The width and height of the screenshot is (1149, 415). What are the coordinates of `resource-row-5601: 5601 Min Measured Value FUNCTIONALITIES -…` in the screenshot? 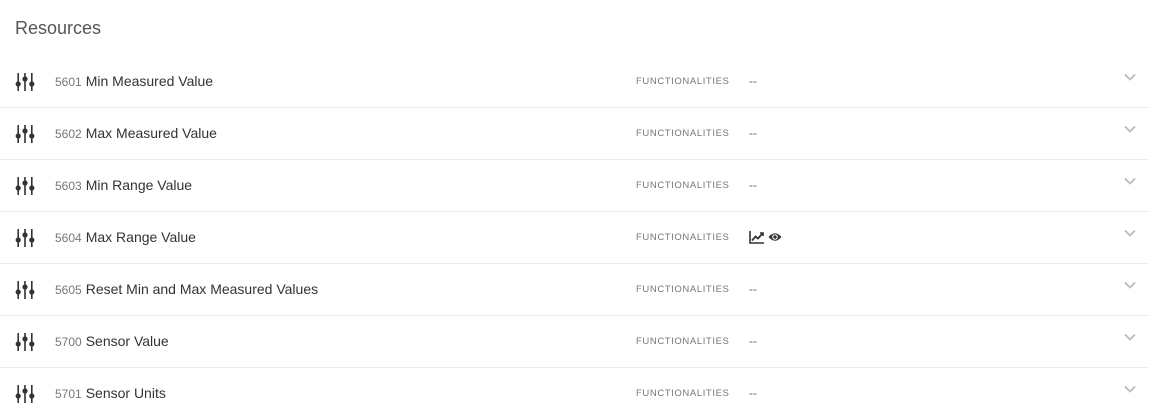 It's located at (574, 82).